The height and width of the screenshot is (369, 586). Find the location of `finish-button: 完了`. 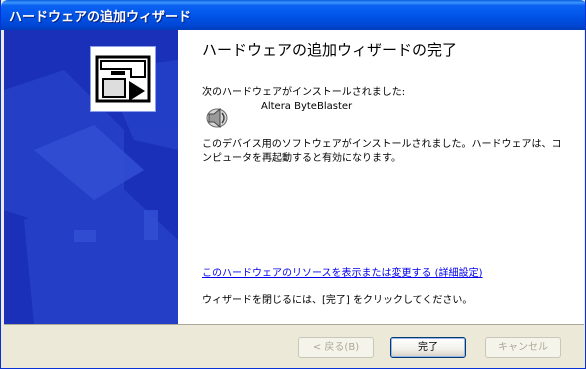

finish-button: 完了 is located at coordinates (428, 347).